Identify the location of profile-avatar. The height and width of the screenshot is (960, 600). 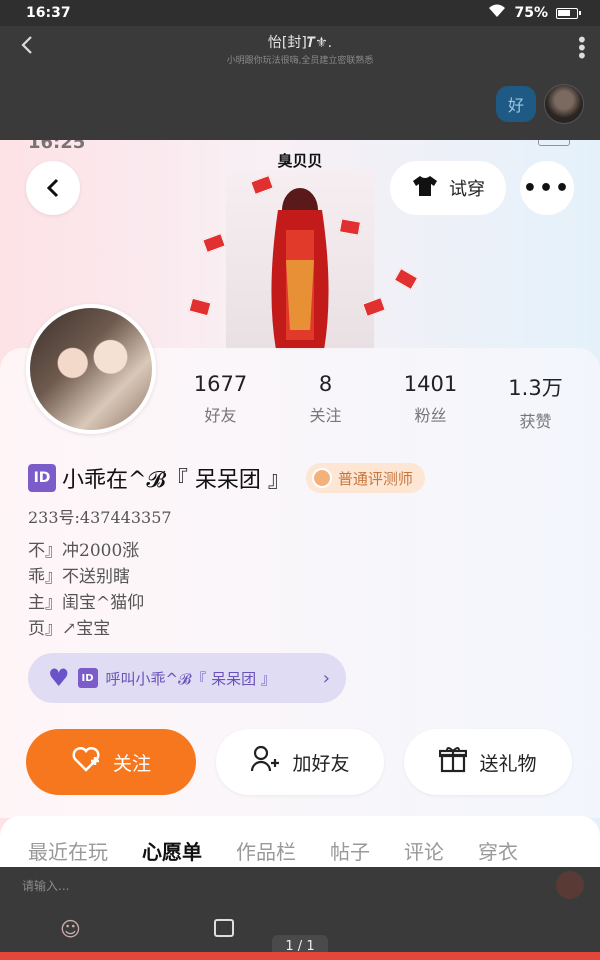
(91, 369).